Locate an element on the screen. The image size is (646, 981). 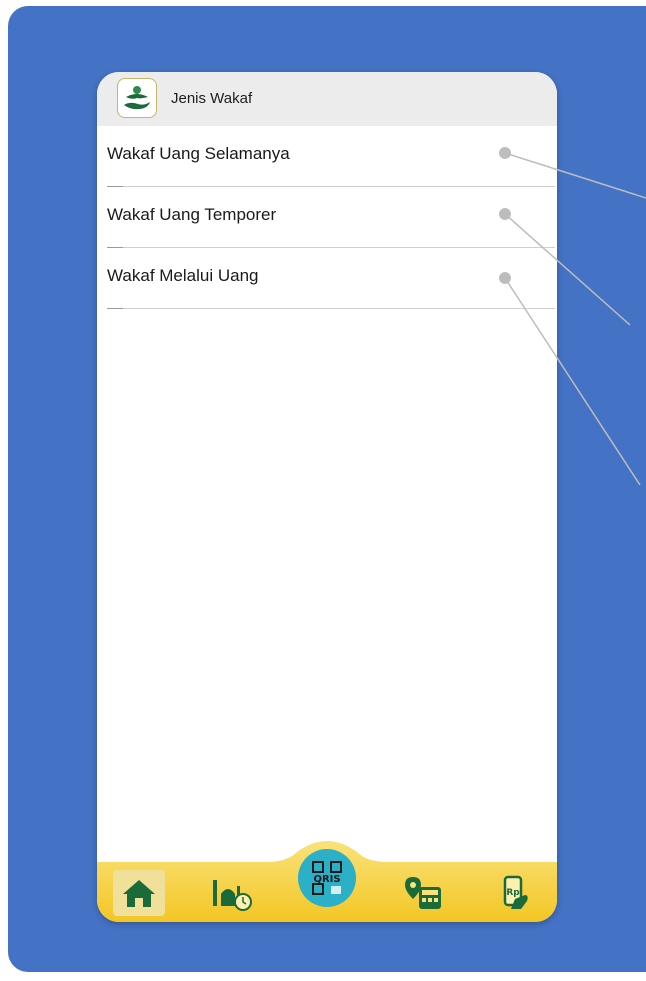
app-header: Jenis Wakaf is located at coordinates (327, 99).